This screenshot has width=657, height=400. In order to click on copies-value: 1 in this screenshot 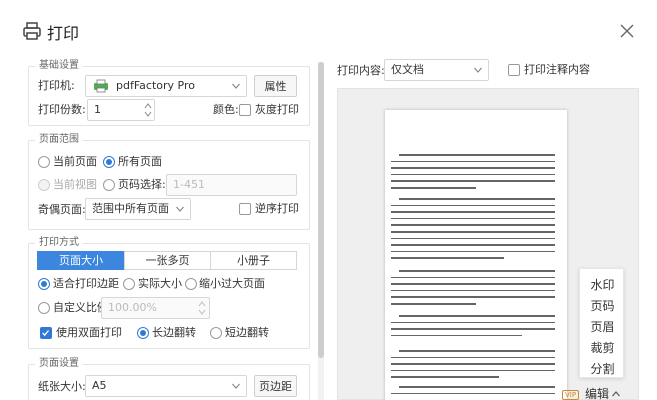, I will do `click(97, 109)`.